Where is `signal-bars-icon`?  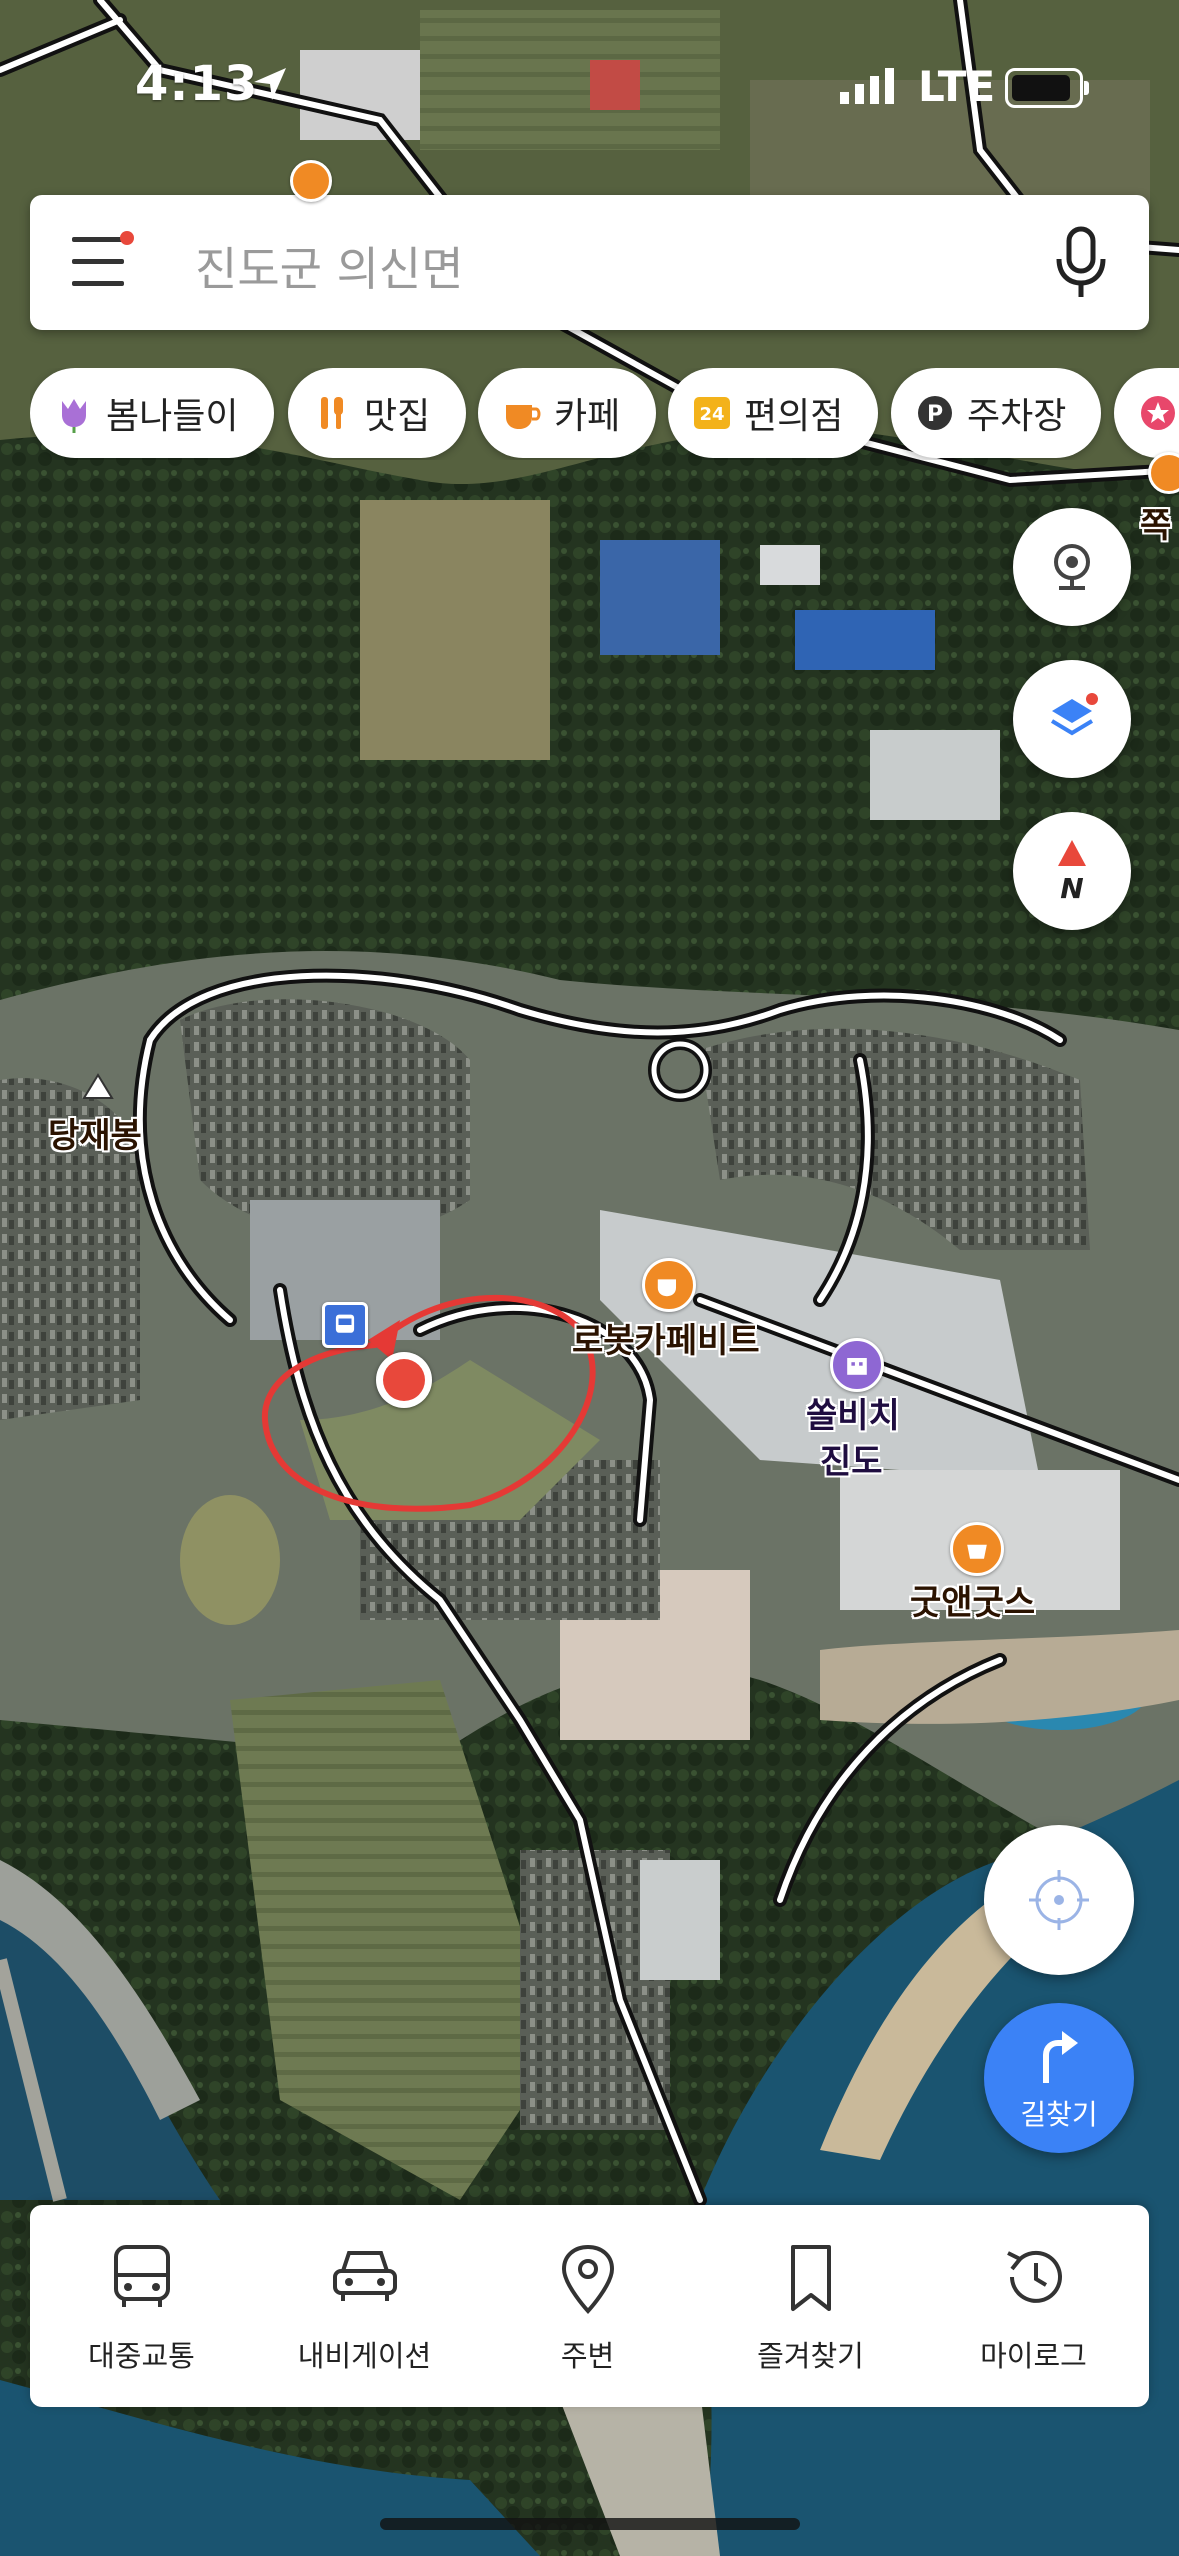 signal-bars-icon is located at coordinates (867, 86).